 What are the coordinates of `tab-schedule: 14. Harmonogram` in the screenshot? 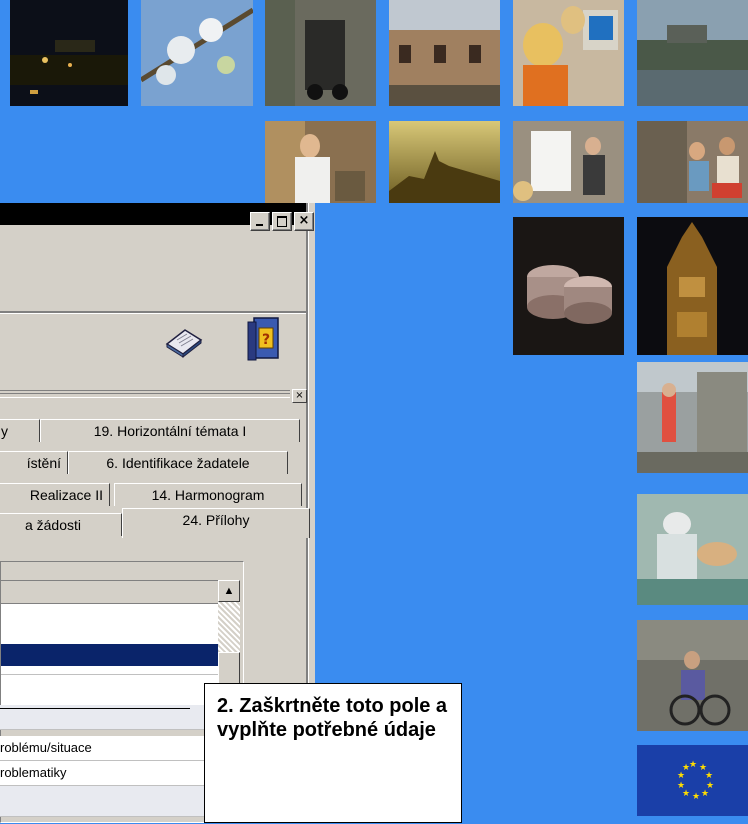 It's located at (208, 494).